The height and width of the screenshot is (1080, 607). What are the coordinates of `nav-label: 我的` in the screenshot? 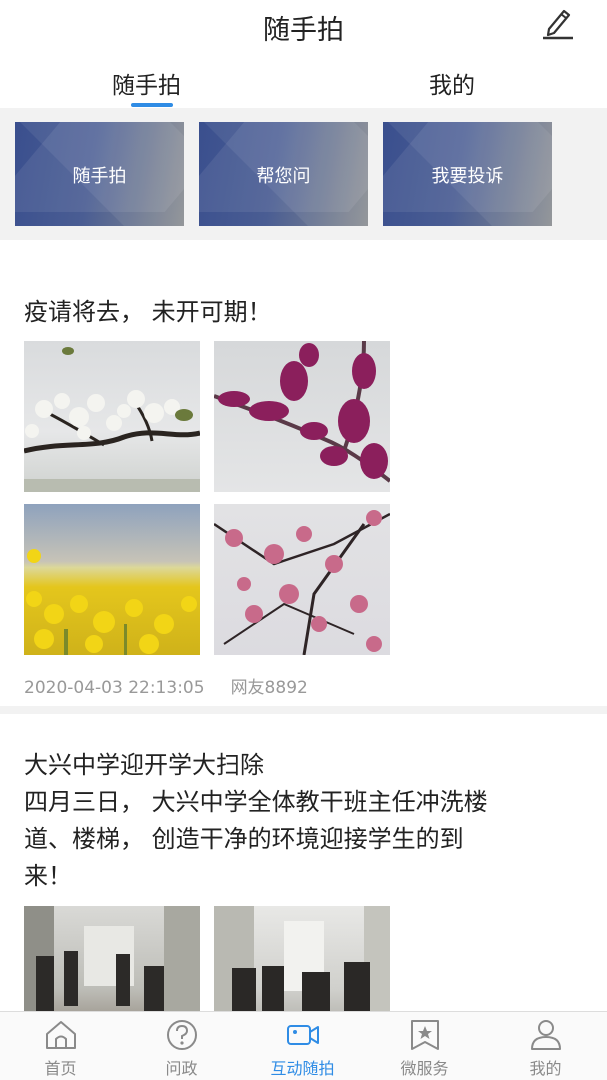 It's located at (545, 1068).